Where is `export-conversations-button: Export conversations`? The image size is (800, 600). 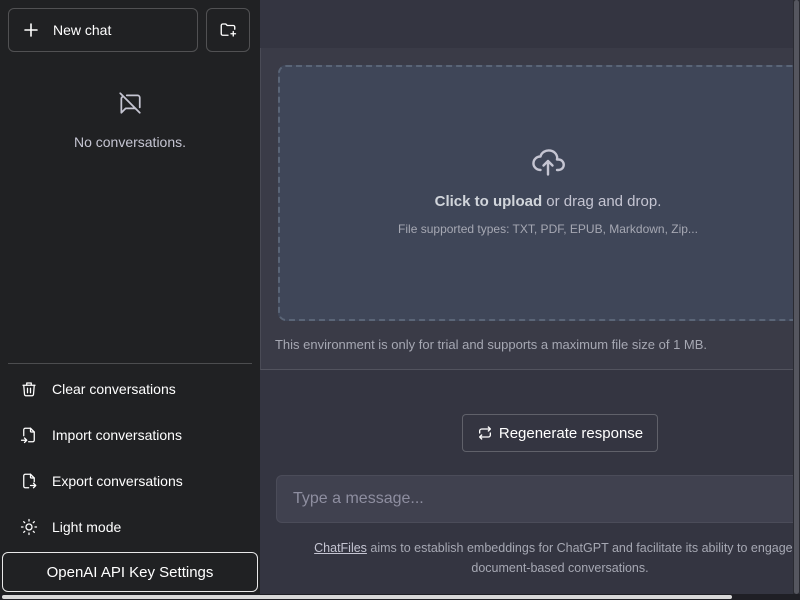 export-conversations-button: Export conversations is located at coordinates (130, 481).